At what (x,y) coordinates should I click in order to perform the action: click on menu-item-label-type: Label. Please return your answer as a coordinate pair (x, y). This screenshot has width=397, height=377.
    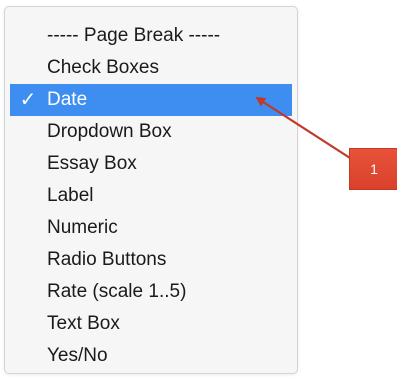
    Looking at the image, I should click on (151, 196).